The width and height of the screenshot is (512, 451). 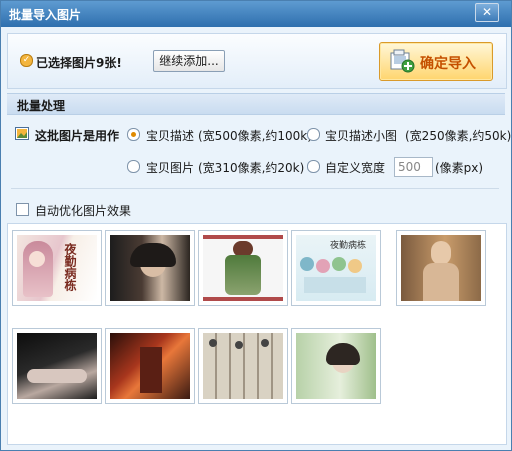 I want to click on thumbnail-1: 夜勤病栋, so click(x=57, y=268).